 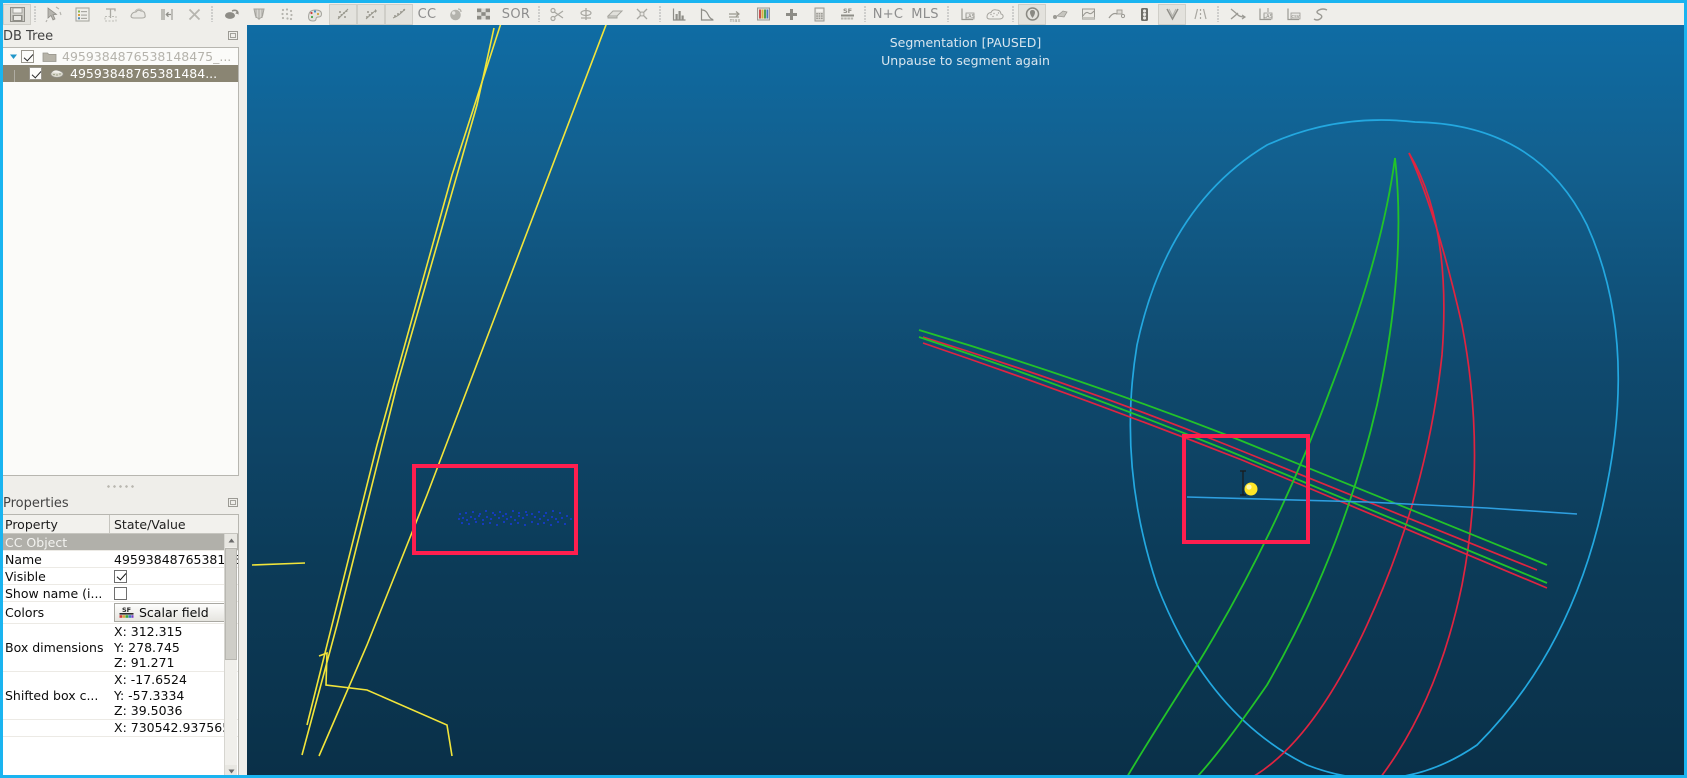 I want to click on max-gradient-icon: max, so click(x=735, y=14).